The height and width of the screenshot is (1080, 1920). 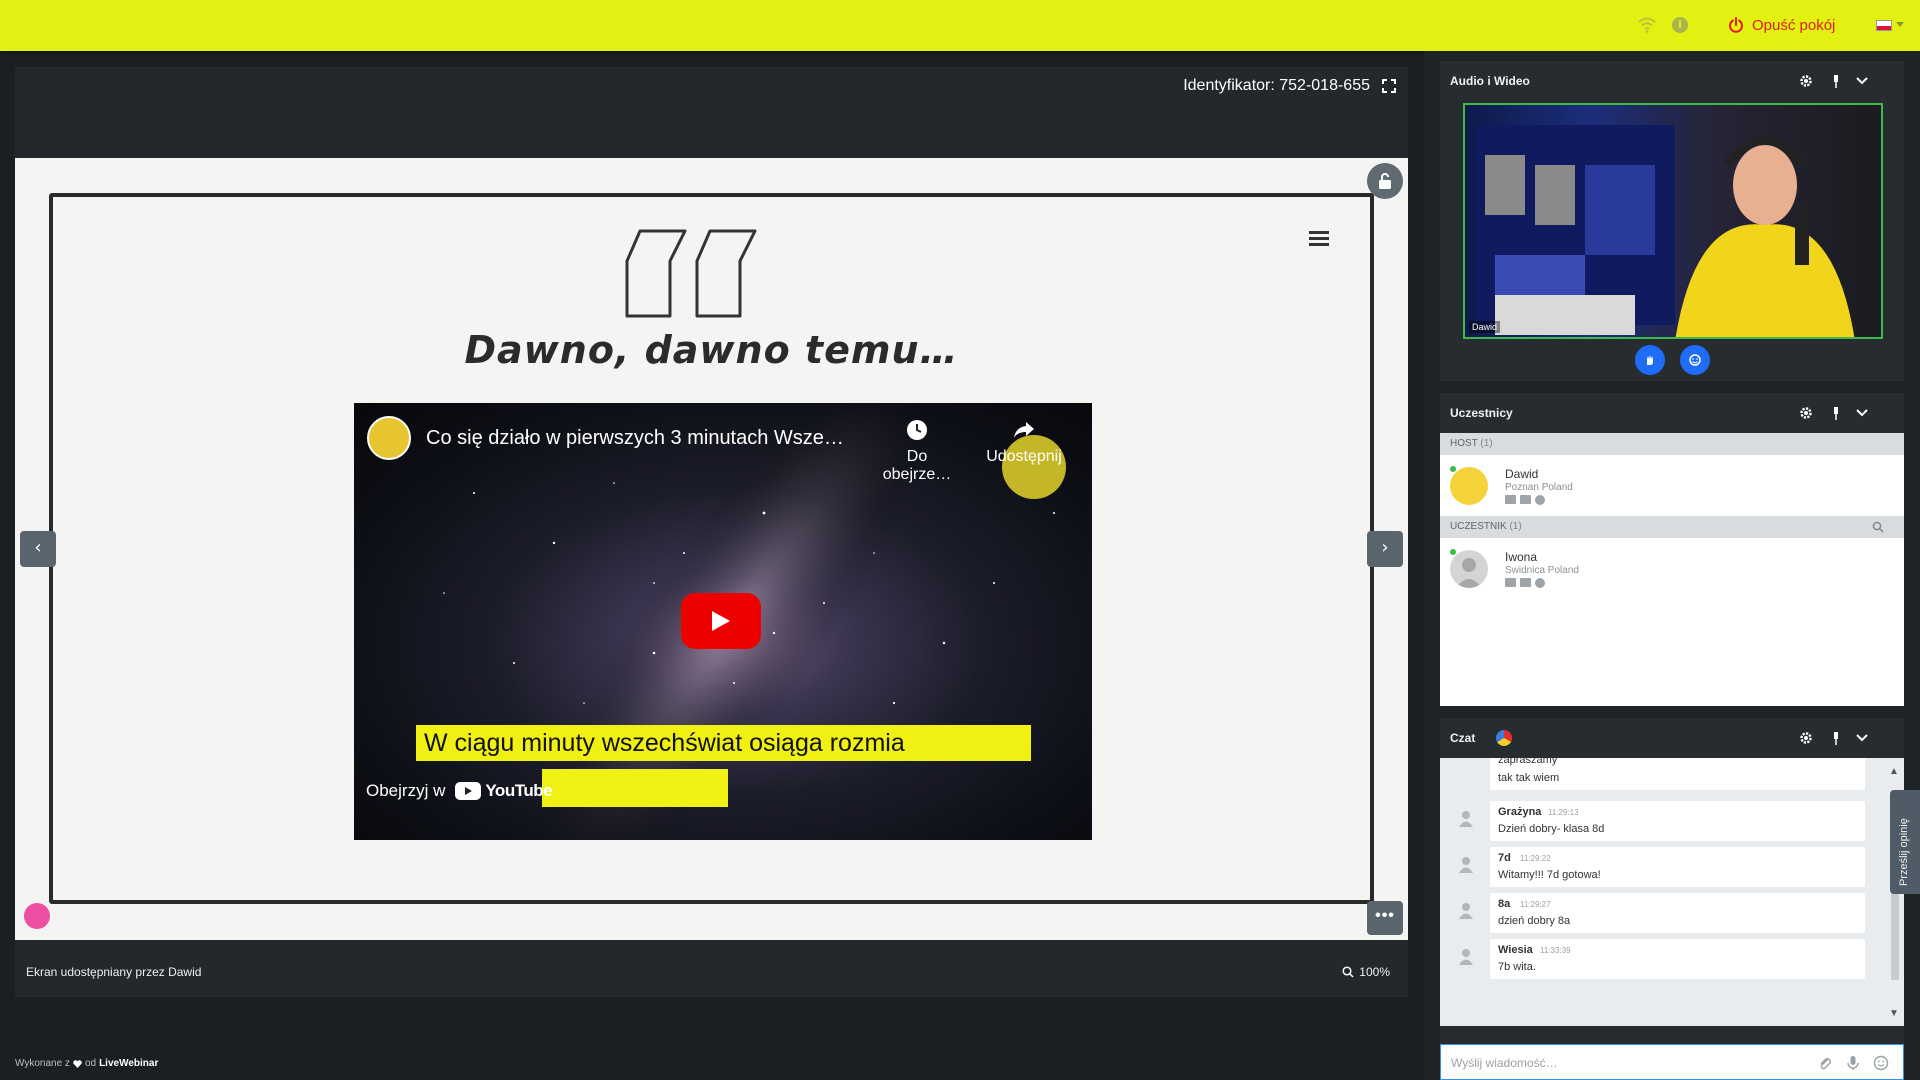 What do you see at coordinates (1672, 485) in the screenshot?
I see `participant-item: Dawid Poznan Poland` at bounding box center [1672, 485].